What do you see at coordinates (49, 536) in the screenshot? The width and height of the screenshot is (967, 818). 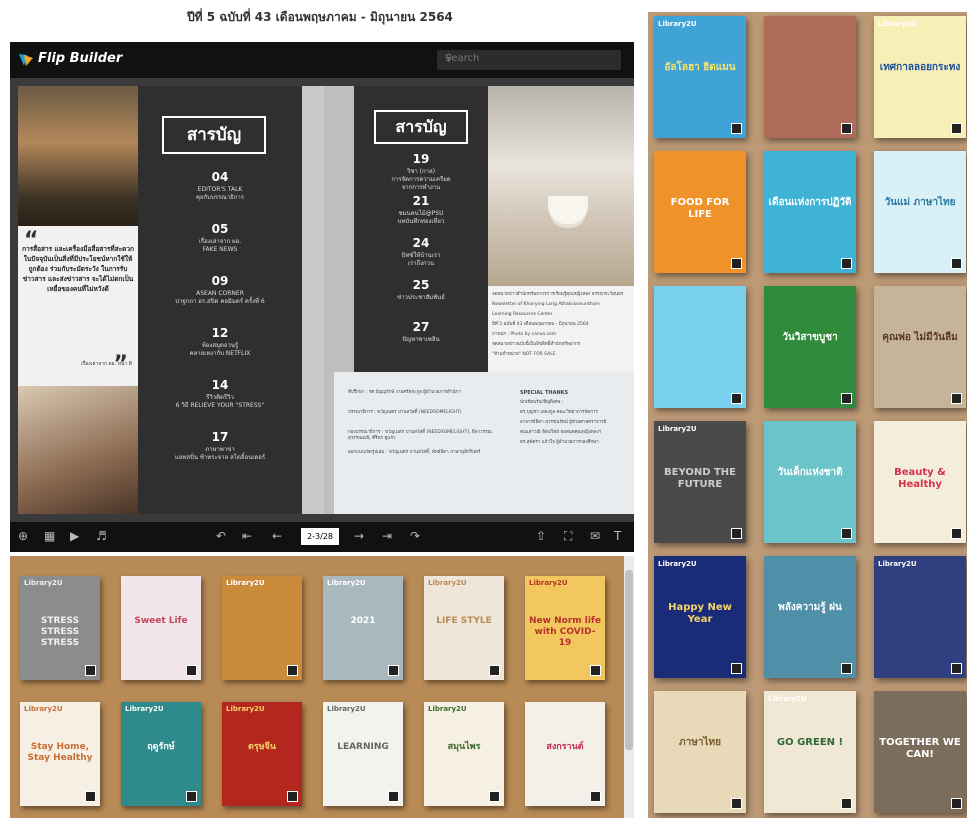 I see `thumbnails-icon: ▦` at bounding box center [49, 536].